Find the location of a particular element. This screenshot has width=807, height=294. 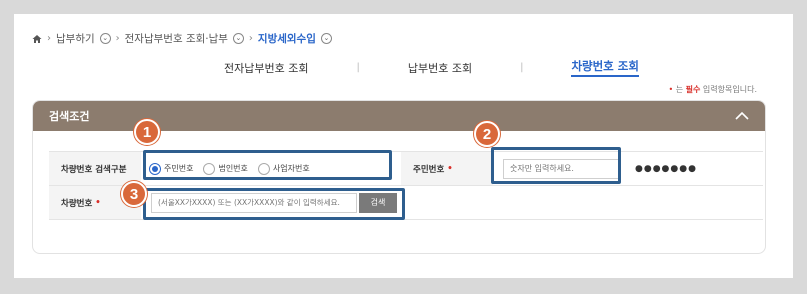

breadcrumb: › 납부하기 ⌄ › 전자납부번호 조회·납부 ⌄ › 지방세외수입 ⌄ is located at coordinates (182, 38).